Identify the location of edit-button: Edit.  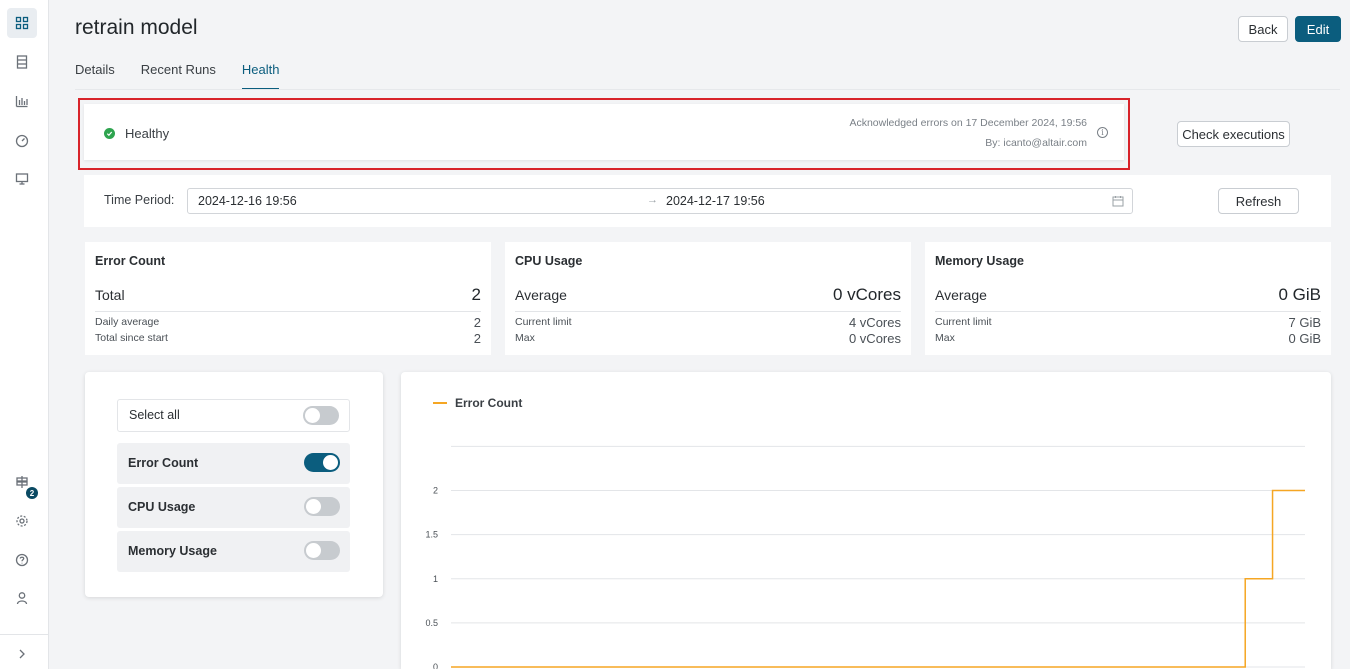
(1318, 29).